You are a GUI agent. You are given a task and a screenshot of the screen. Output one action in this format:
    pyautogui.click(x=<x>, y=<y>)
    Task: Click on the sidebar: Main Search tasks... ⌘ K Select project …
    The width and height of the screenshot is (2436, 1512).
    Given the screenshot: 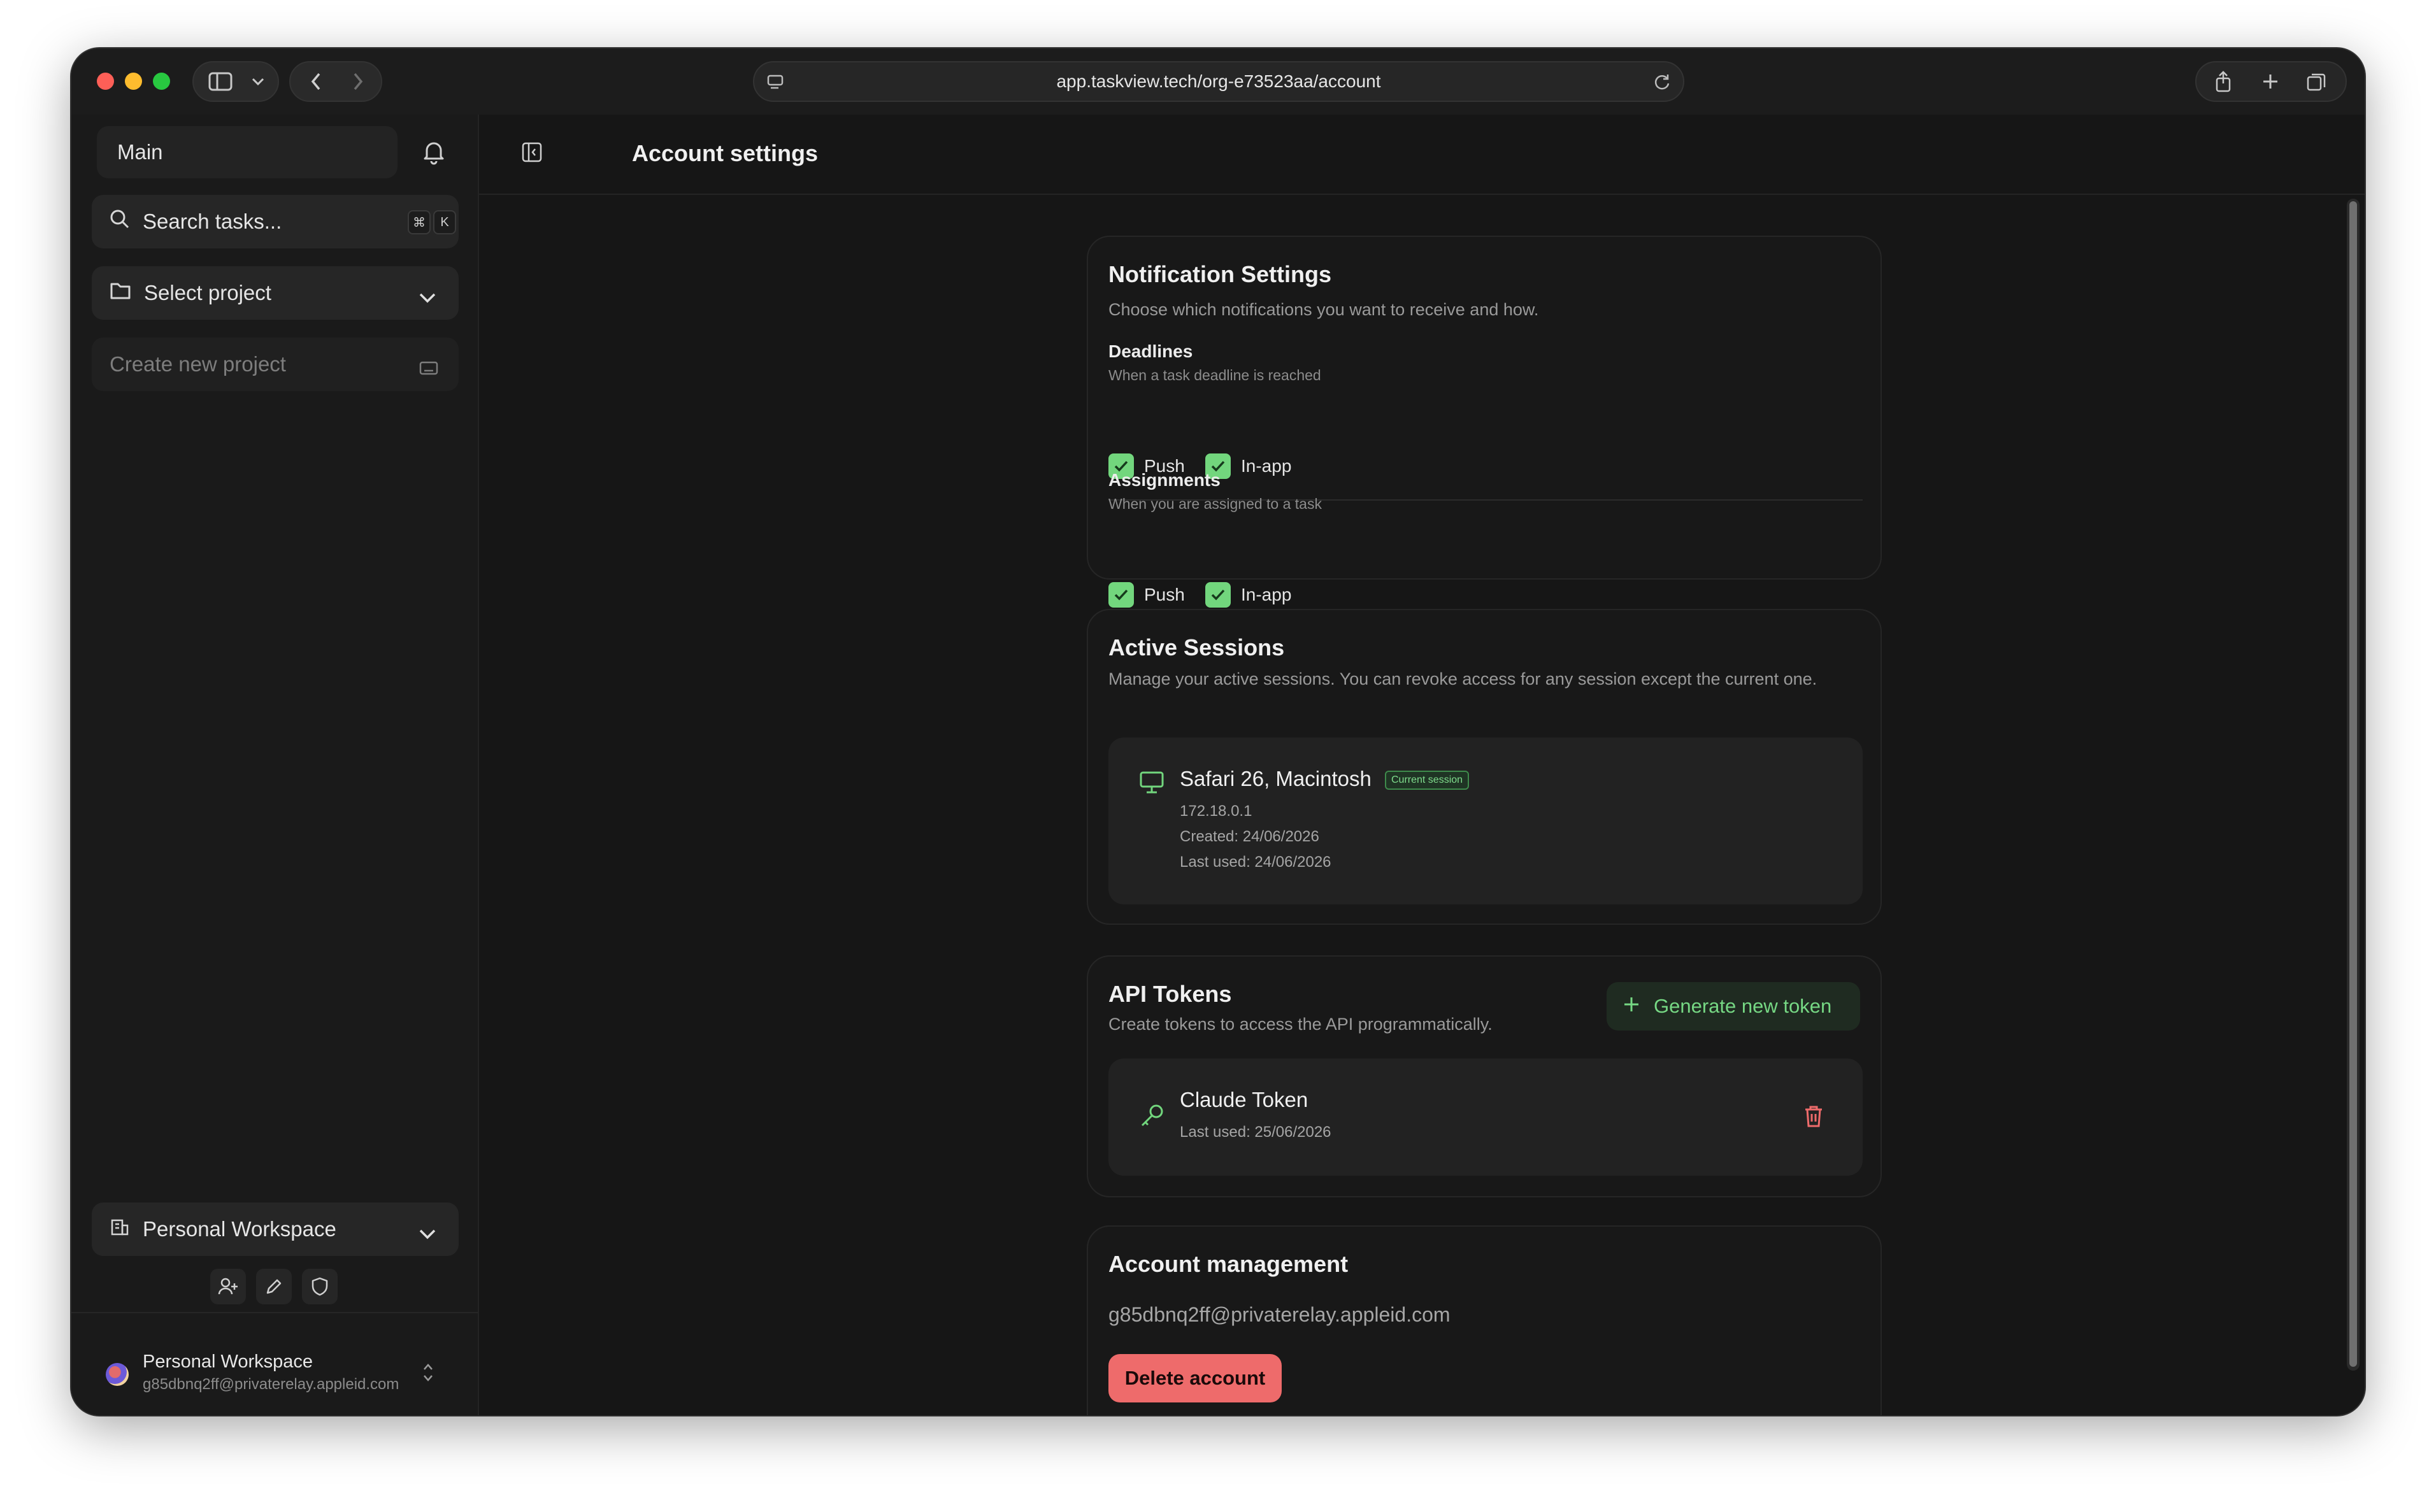 What is the action you would take?
    pyautogui.click(x=275, y=765)
    